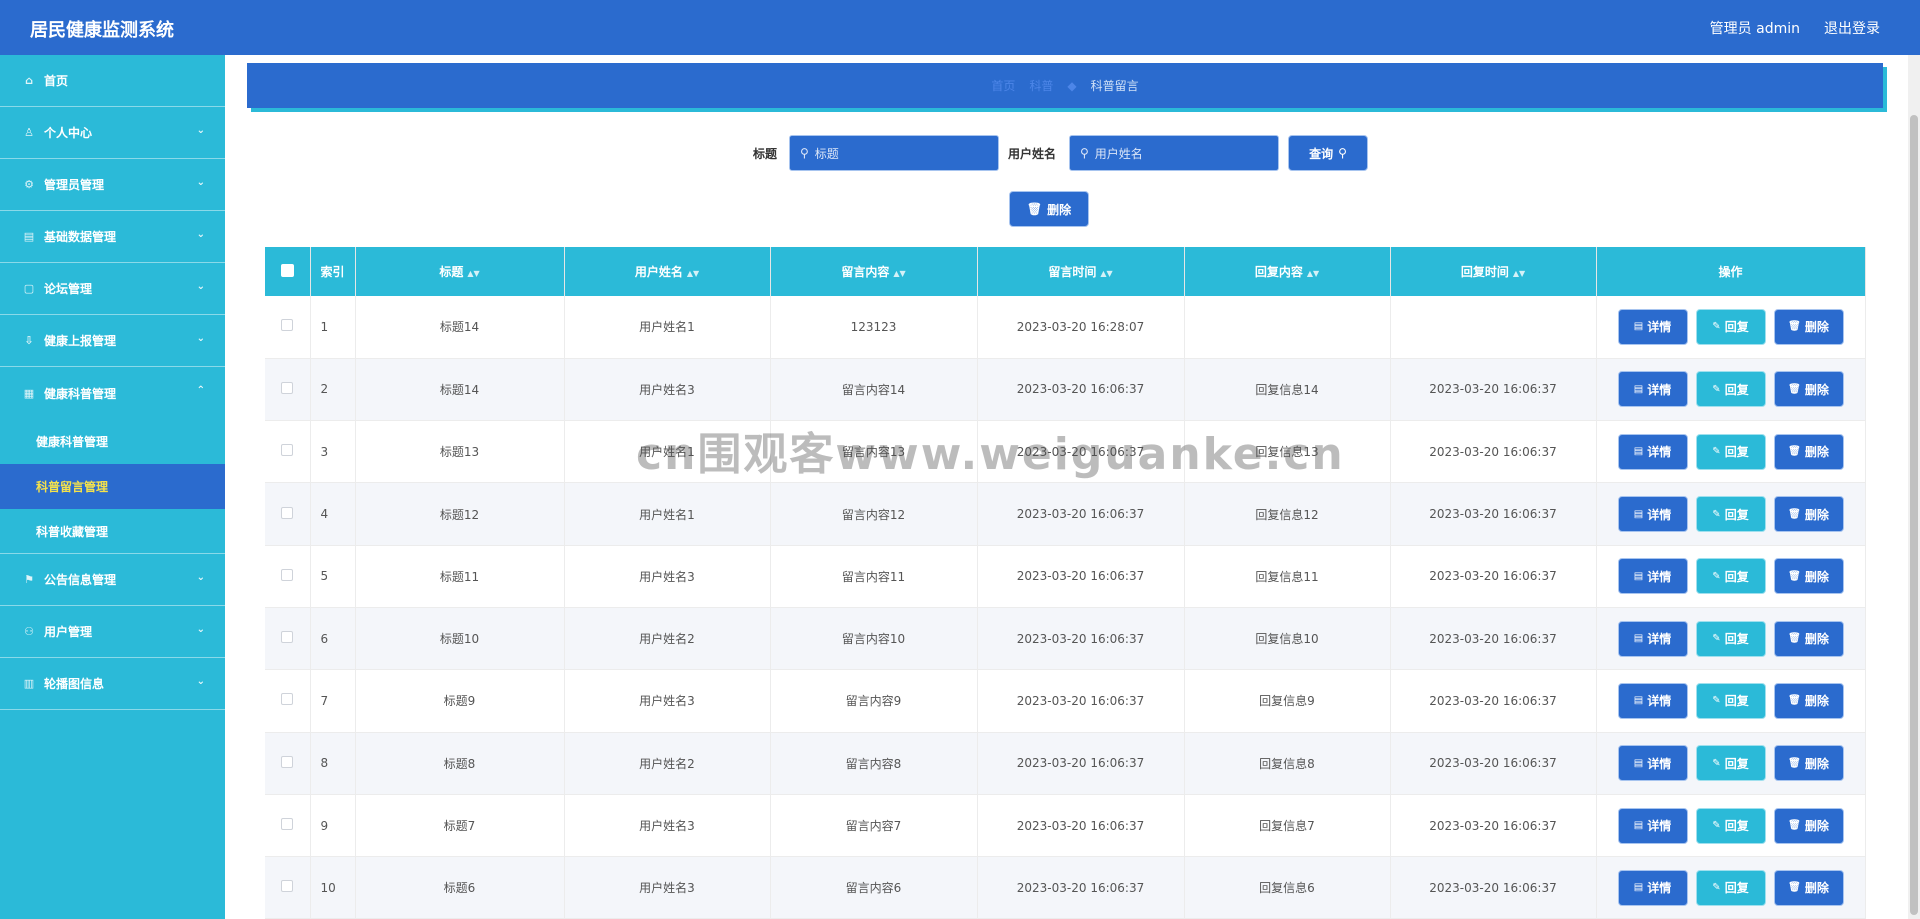  Describe the element at coordinates (112, 393) in the screenshot. I see `sidebar-item-health-science: ▦ 健康科普管理 ⌃` at that location.